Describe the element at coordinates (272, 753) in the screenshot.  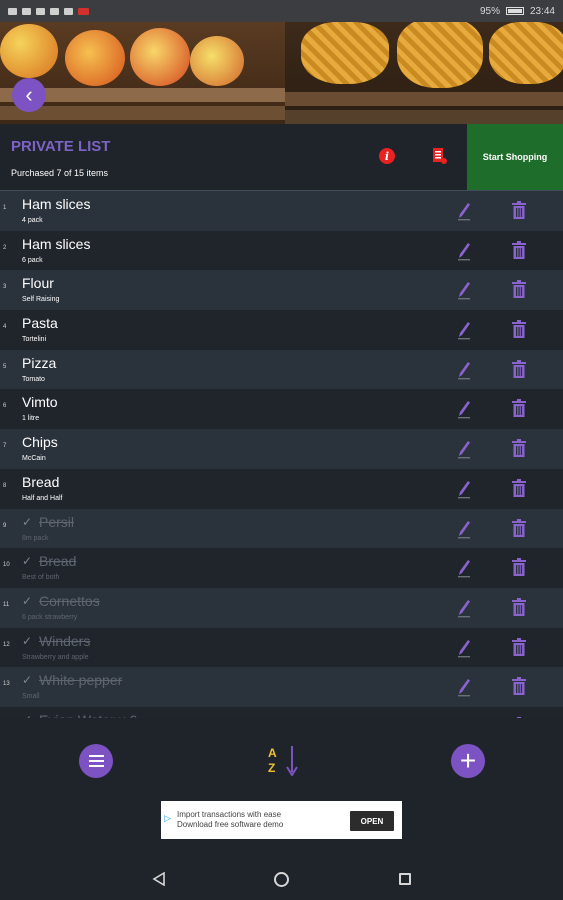
I see `sort-a-letter: A` at that location.